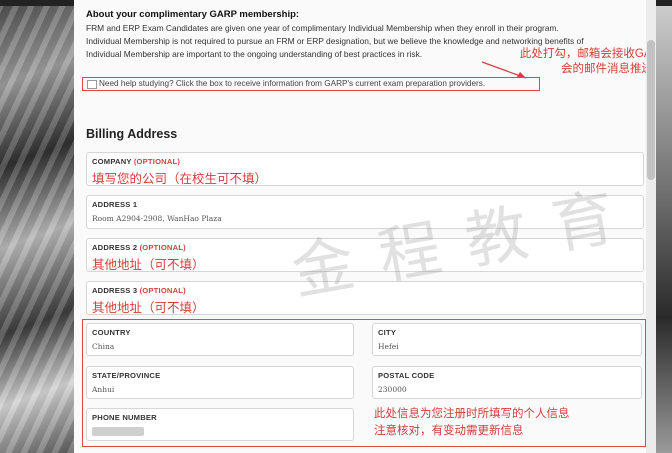  Describe the element at coordinates (651, 110) in the screenshot. I see `scrollbar-thumb` at that location.